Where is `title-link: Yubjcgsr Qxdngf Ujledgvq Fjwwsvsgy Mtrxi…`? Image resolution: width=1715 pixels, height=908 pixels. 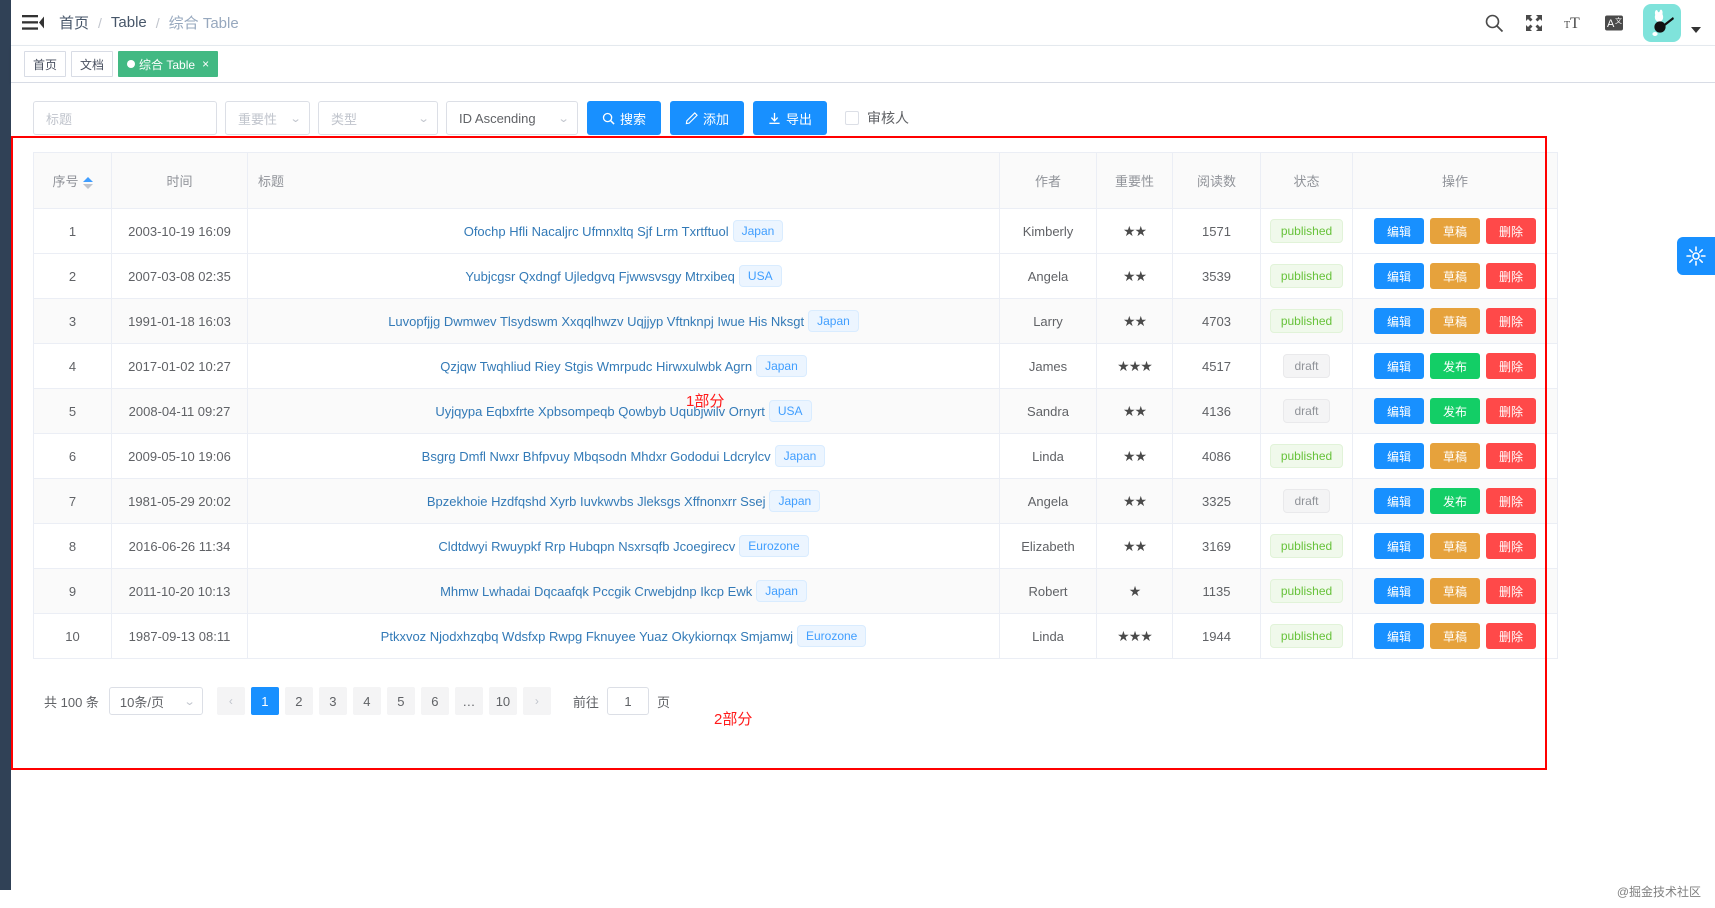 title-link: Yubjcgsr Qxdngf Ujledgvq Fjwwsvsgy Mtrxi… is located at coordinates (600, 276).